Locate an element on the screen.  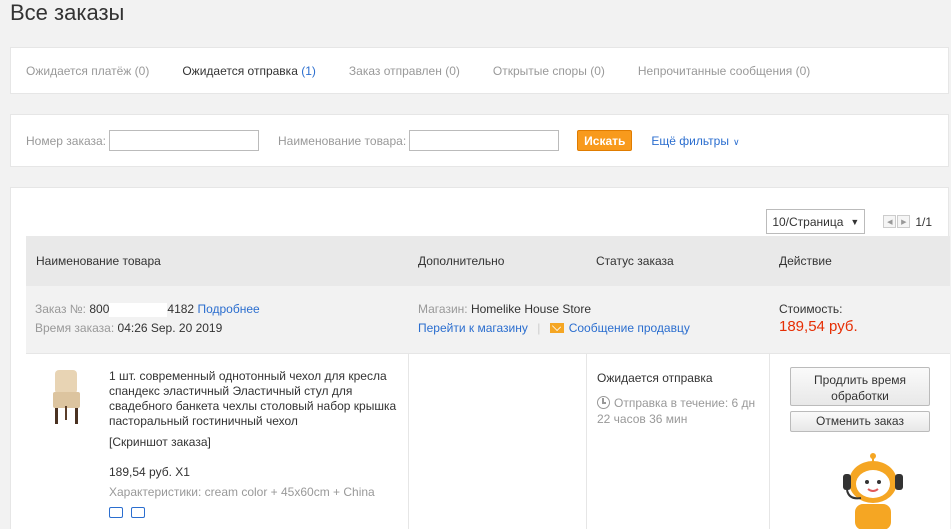
store-name: Homelike House Store is located at coordinates (531, 309).